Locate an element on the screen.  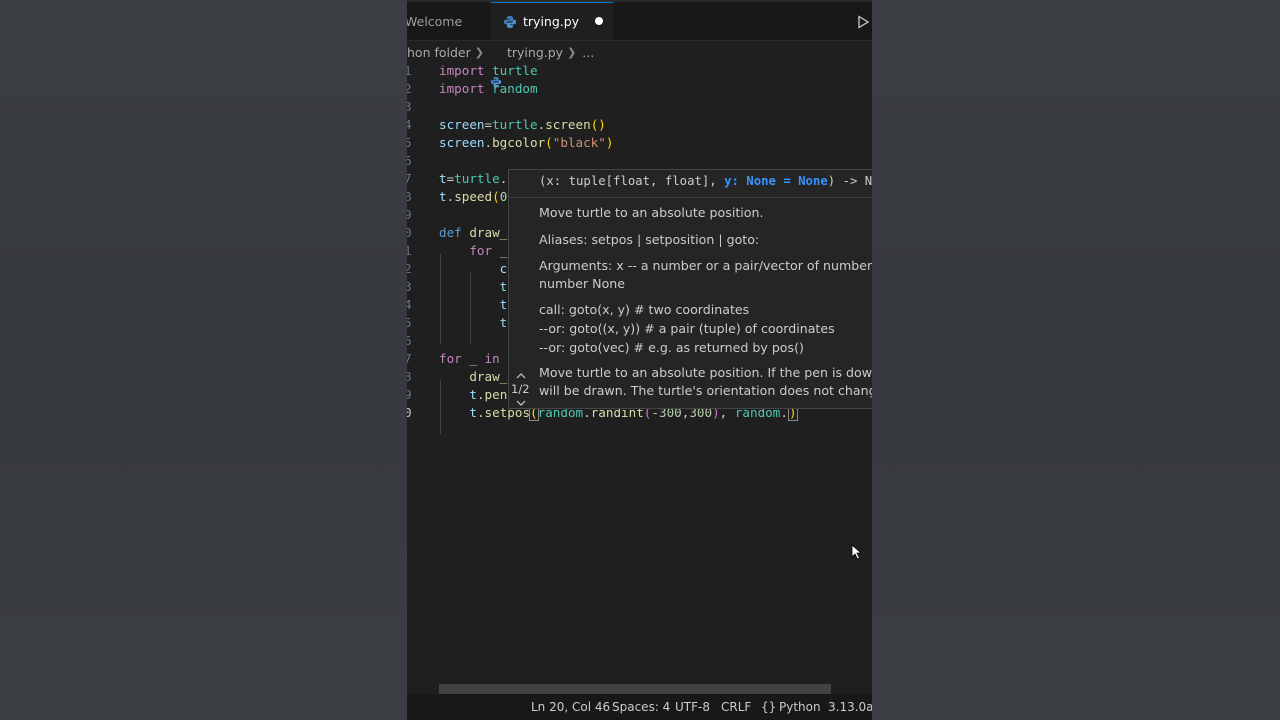
code-text: for _ is located at coordinates (488, 250).